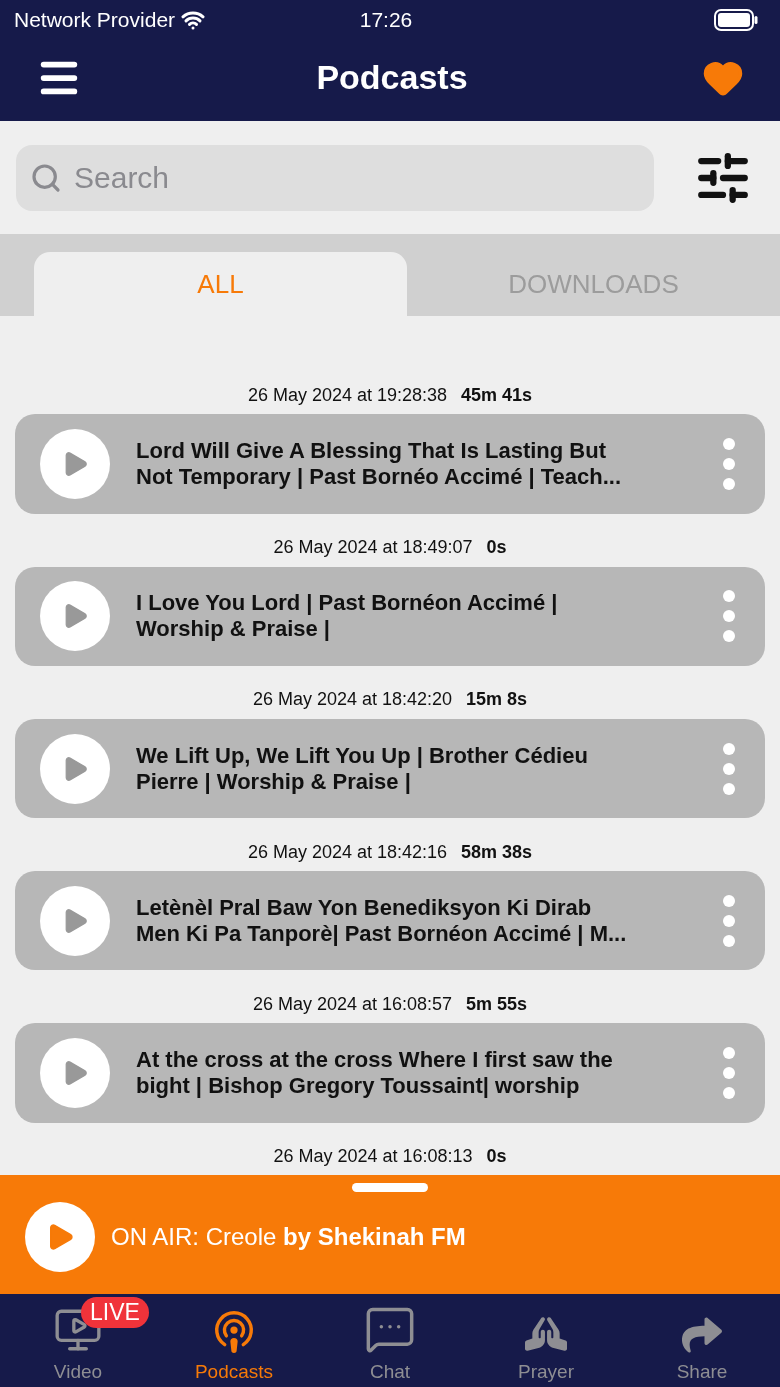 This screenshot has height=1387, width=780. What do you see at coordinates (736, 20) in the screenshot?
I see `battery-icon` at bounding box center [736, 20].